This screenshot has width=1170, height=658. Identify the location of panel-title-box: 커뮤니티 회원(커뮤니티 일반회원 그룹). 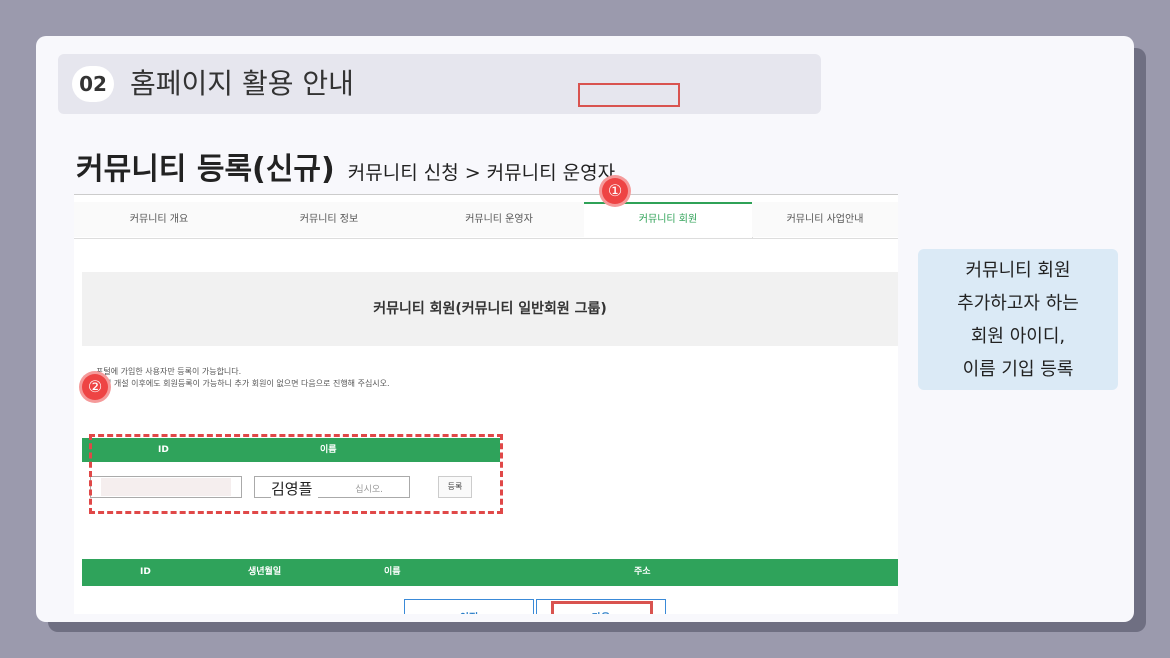
(490, 309).